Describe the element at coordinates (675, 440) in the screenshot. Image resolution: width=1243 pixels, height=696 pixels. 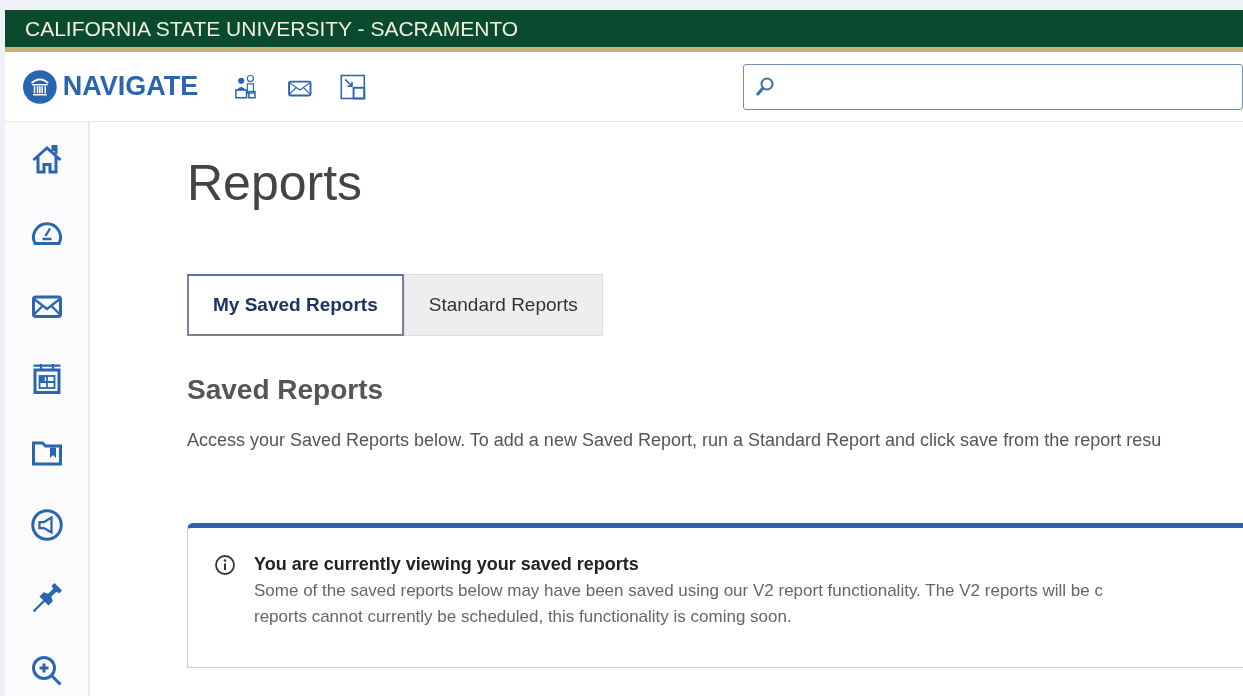
I see `section-description: Access your Saved Reports below. To add a new Saved Report, run a Standard Report and click save from the report resu` at that location.